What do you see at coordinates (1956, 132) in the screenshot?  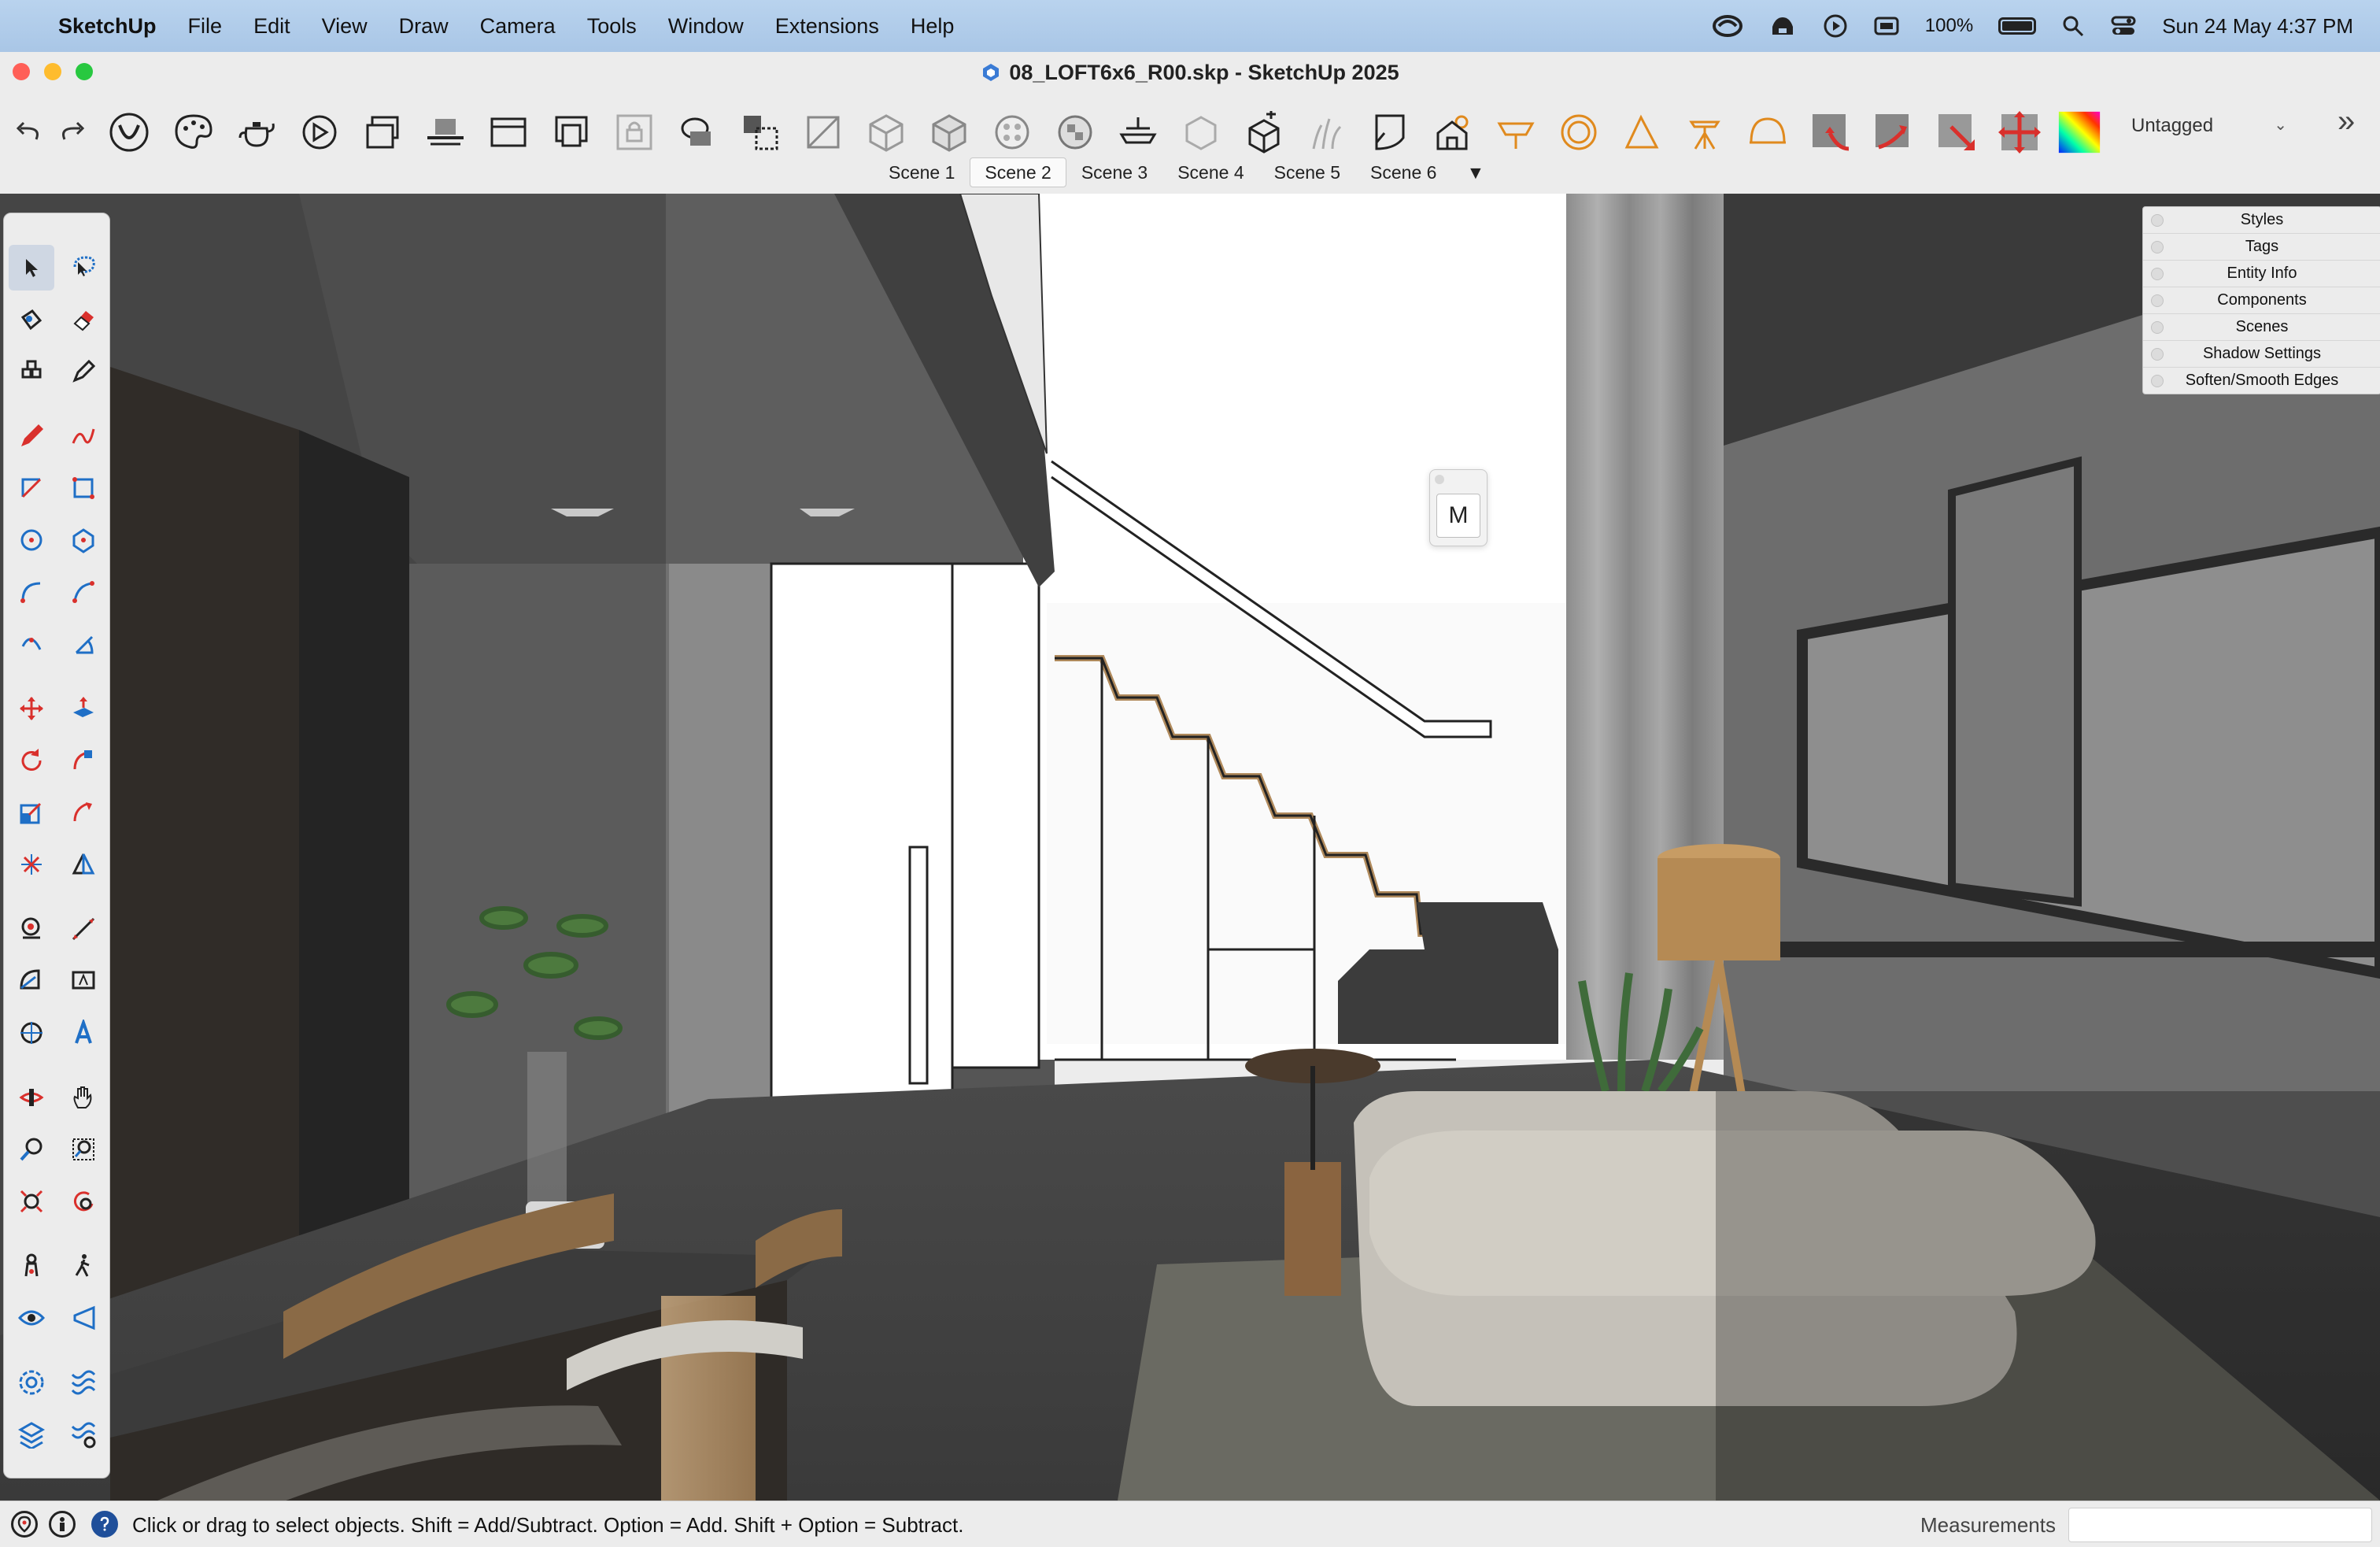 I see `scale-texture-button` at bounding box center [1956, 132].